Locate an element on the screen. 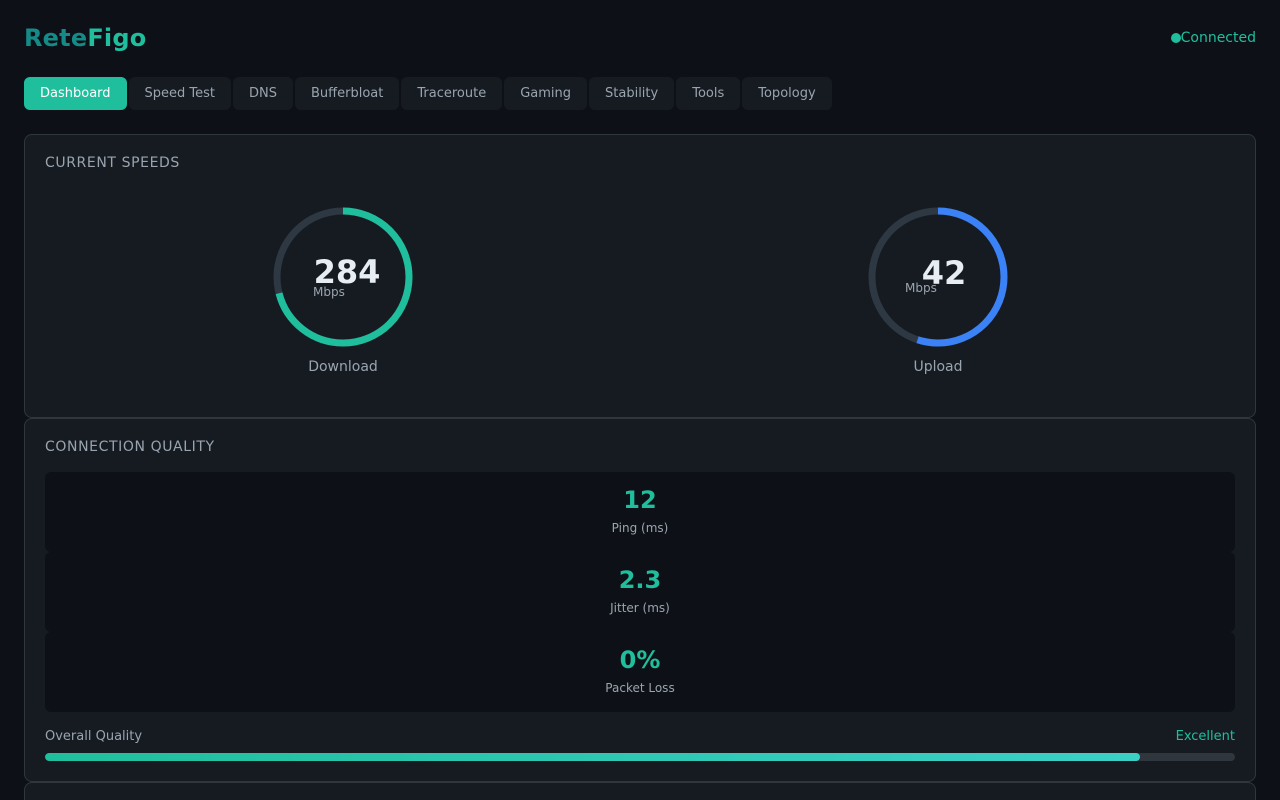 The width and height of the screenshot is (1280, 800). tab-stability: Stability is located at coordinates (632, 93).